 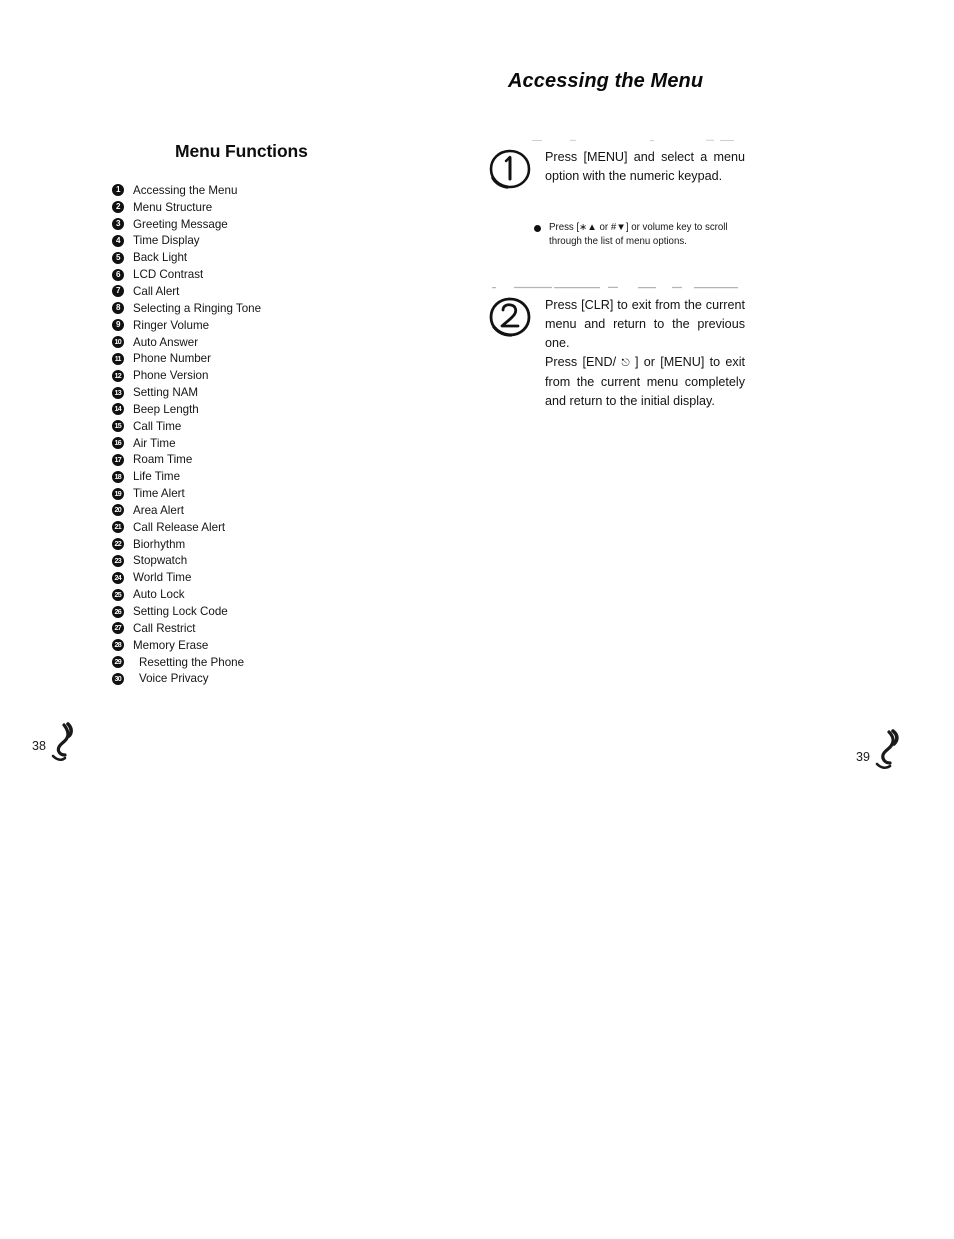 I want to click on list-item: 9 Ringer Volume, so click(x=272, y=325).